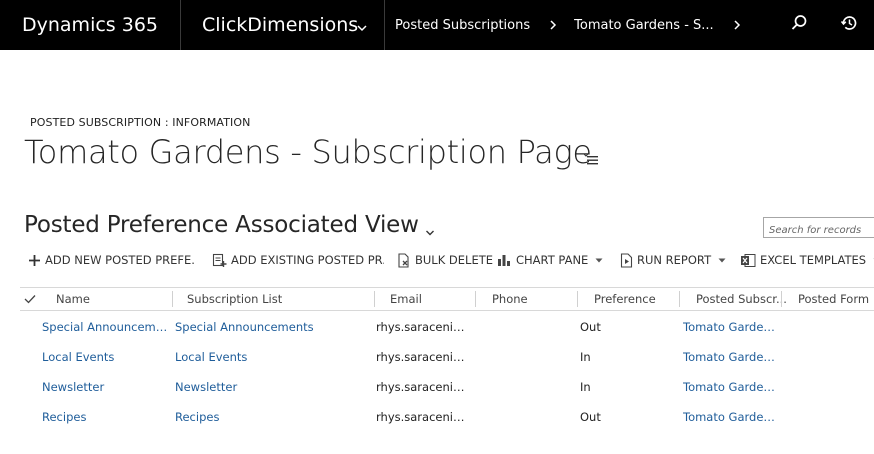  What do you see at coordinates (454, 260) in the screenshot?
I see `bulk-delete-label: BULK DELETE` at bounding box center [454, 260].